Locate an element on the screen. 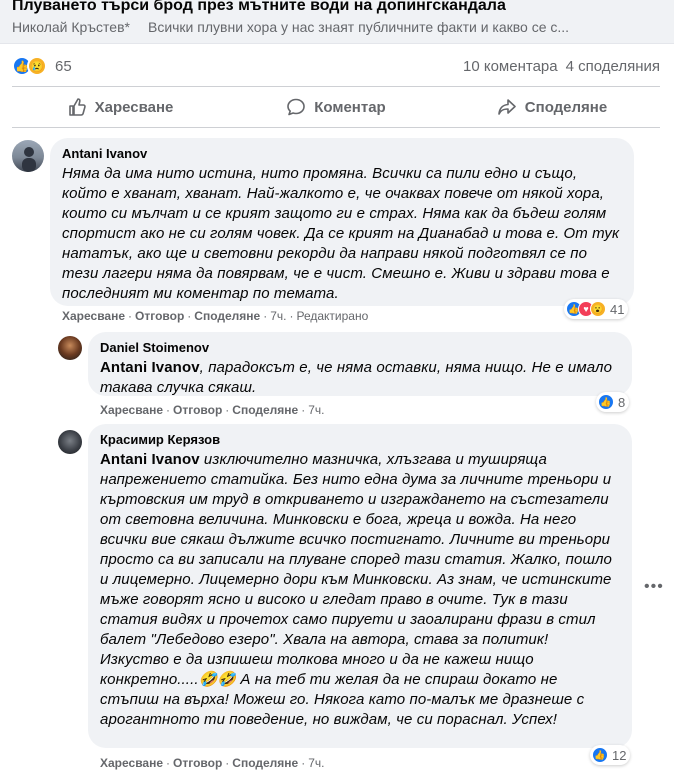  like-button: Харесване is located at coordinates (120, 107).